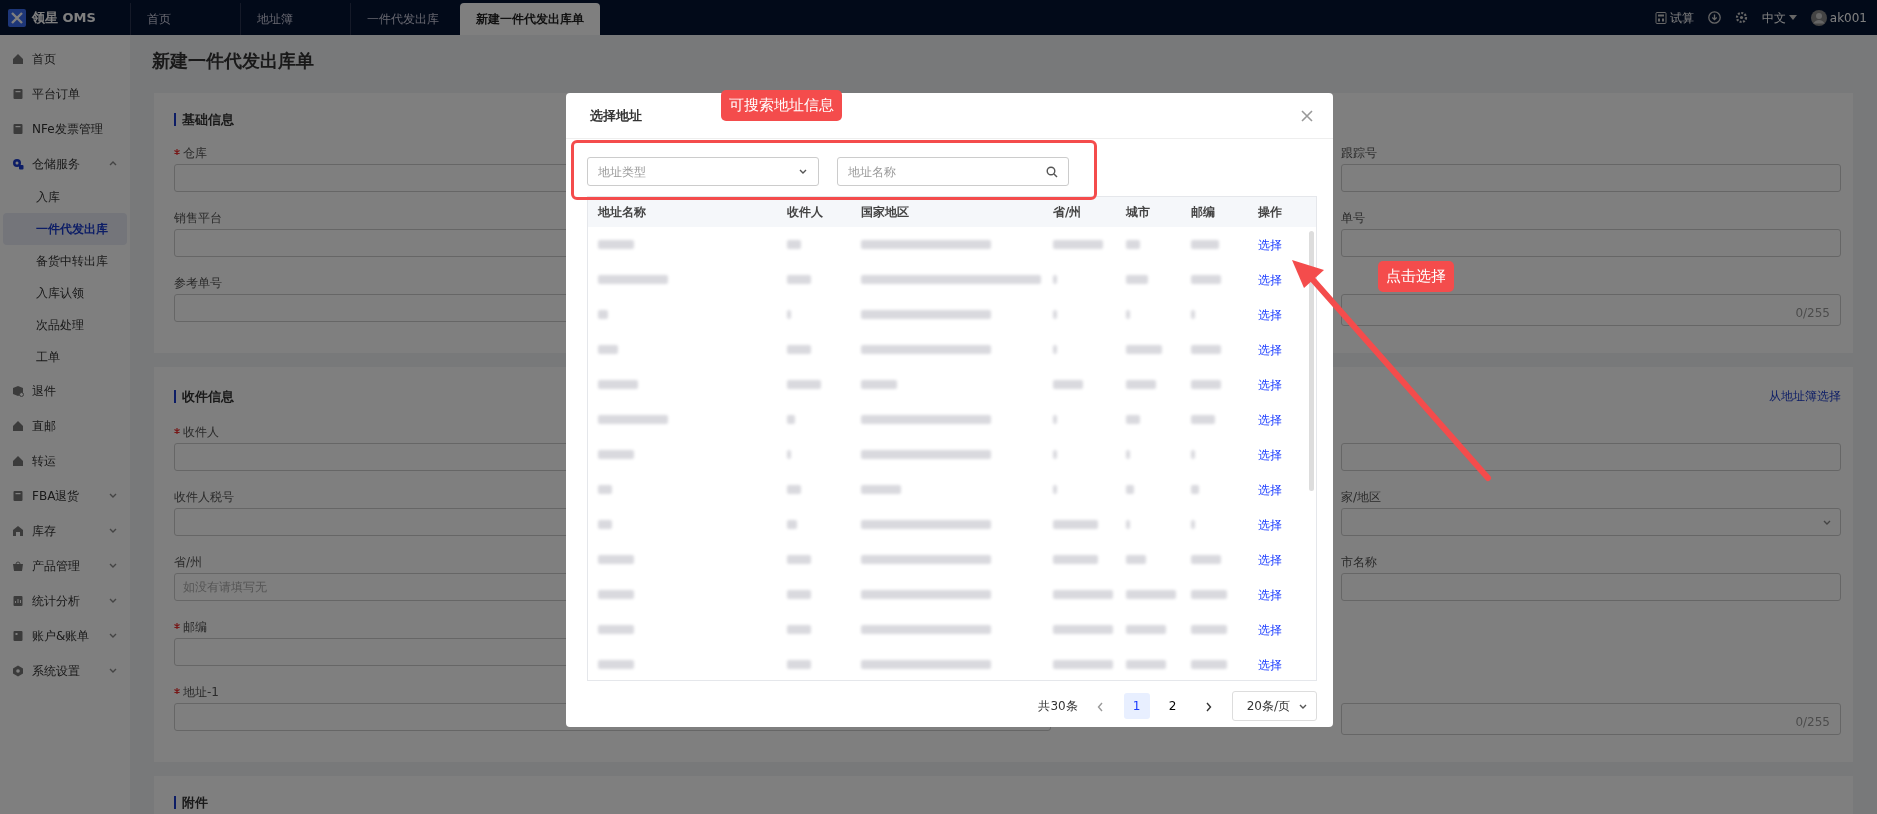  What do you see at coordinates (233, 60) in the screenshot?
I see `page-title: 新建一件代发出库单` at bounding box center [233, 60].